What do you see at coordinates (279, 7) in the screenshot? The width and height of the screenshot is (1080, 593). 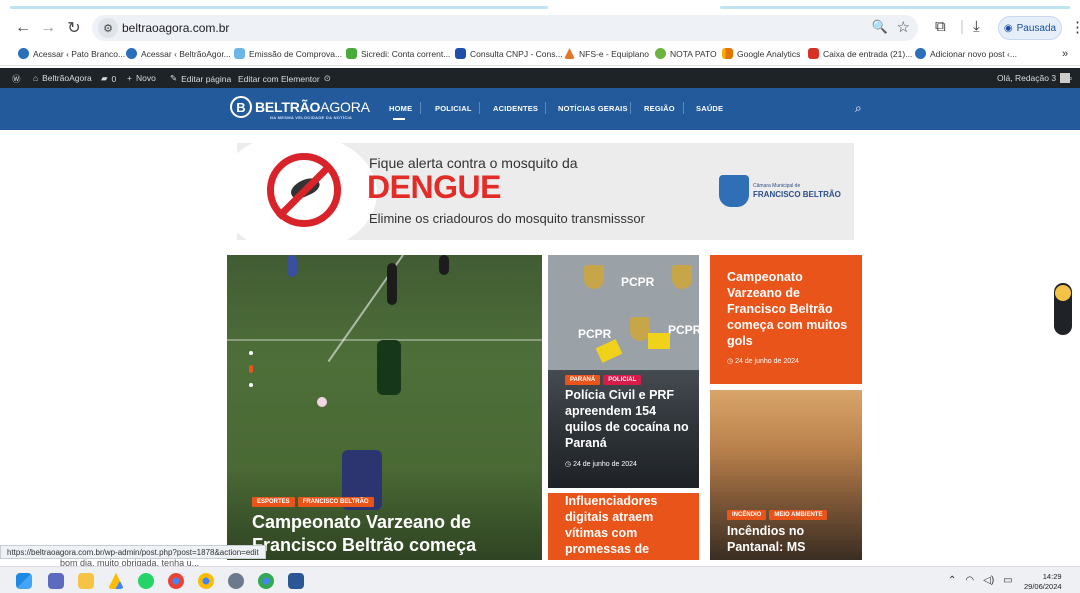 I see `tab-indicator` at bounding box center [279, 7].